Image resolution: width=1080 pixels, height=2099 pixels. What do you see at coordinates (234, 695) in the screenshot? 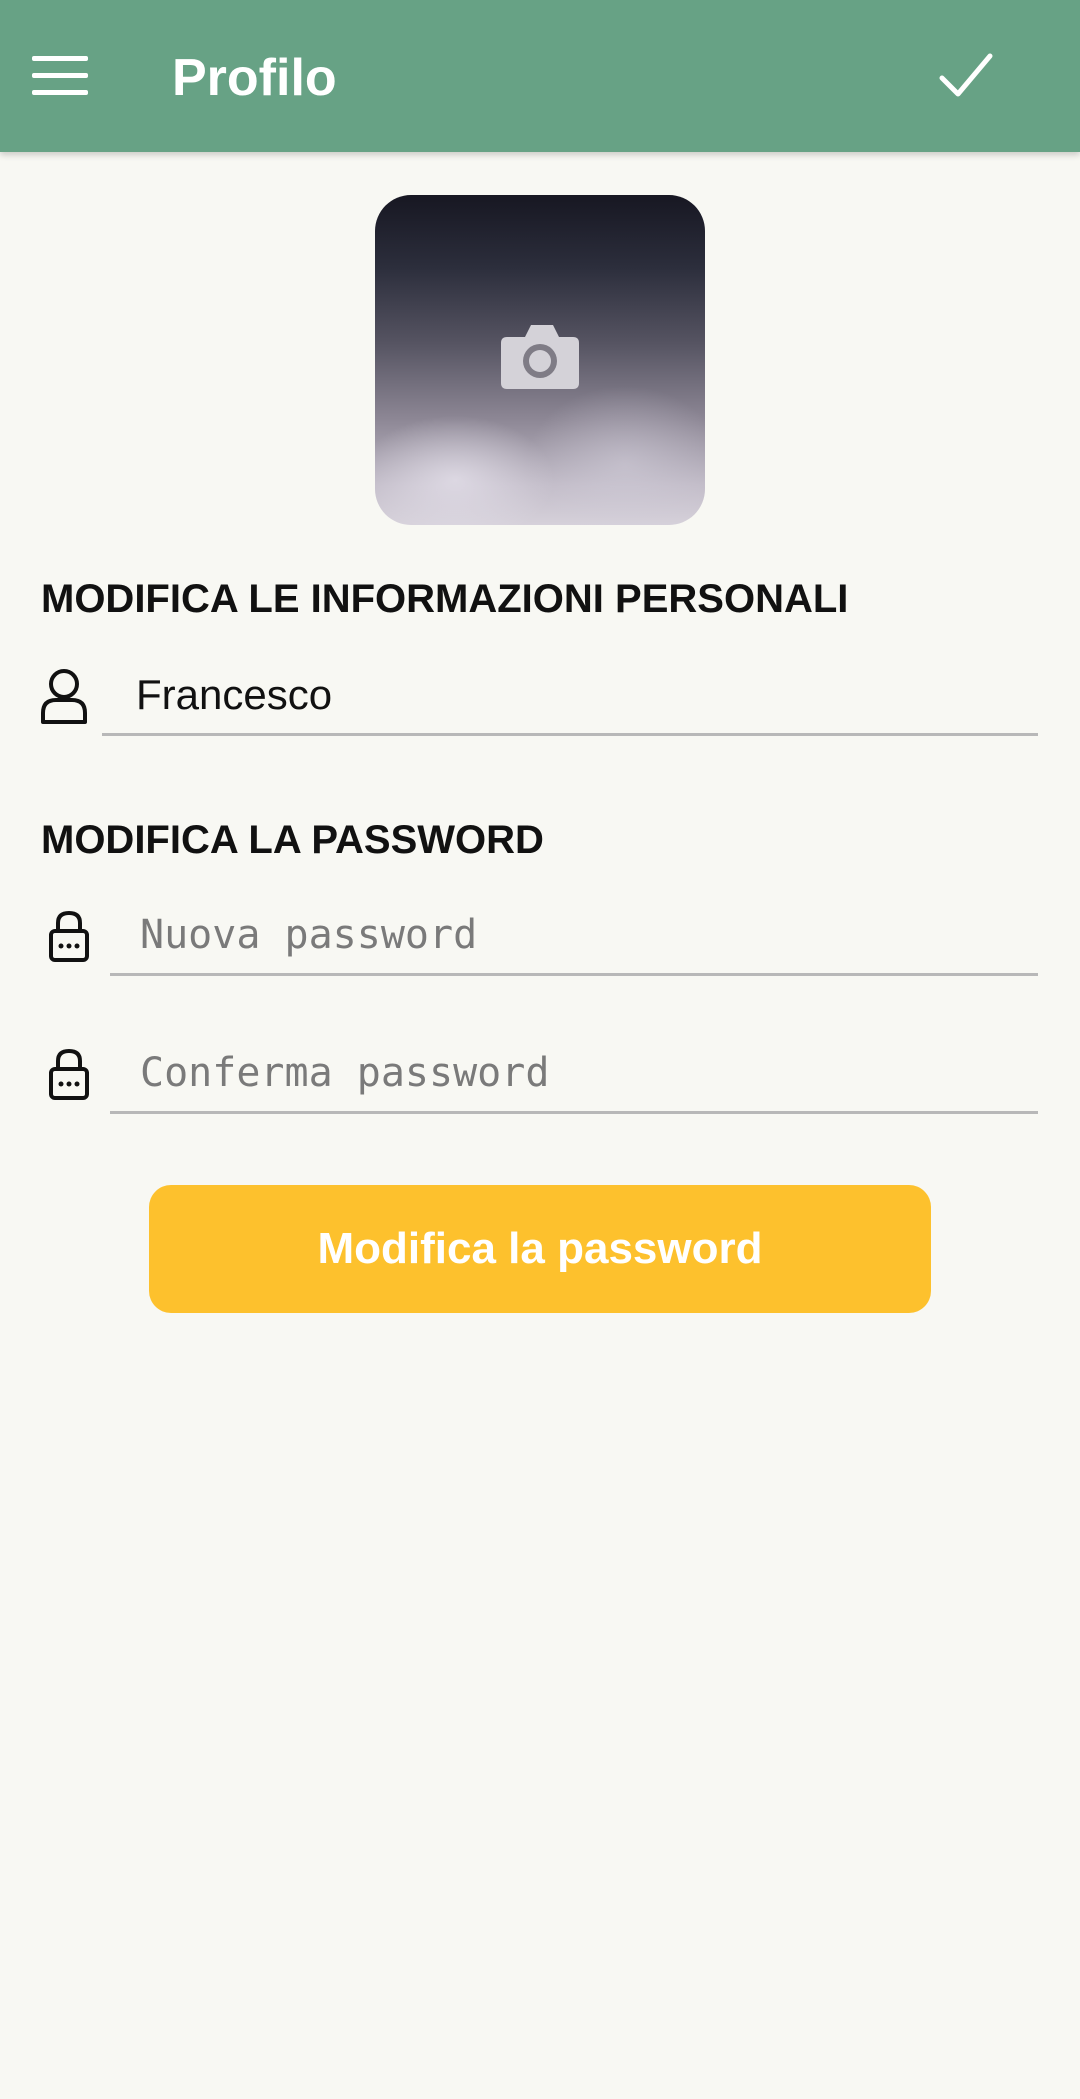
I see `name-value: Francesco` at bounding box center [234, 695].